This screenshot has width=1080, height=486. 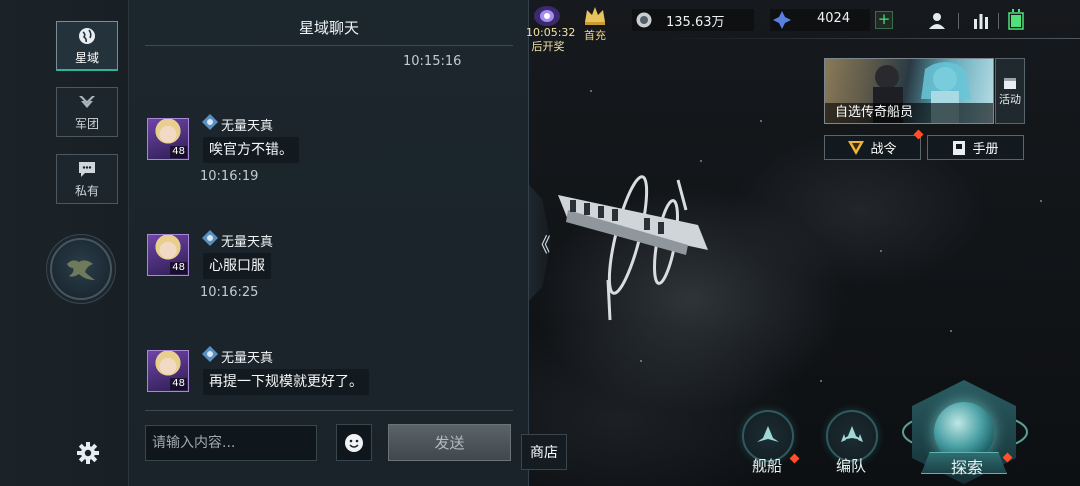 I want to click on activity-button: 活动, so click(x=1010, y=91).